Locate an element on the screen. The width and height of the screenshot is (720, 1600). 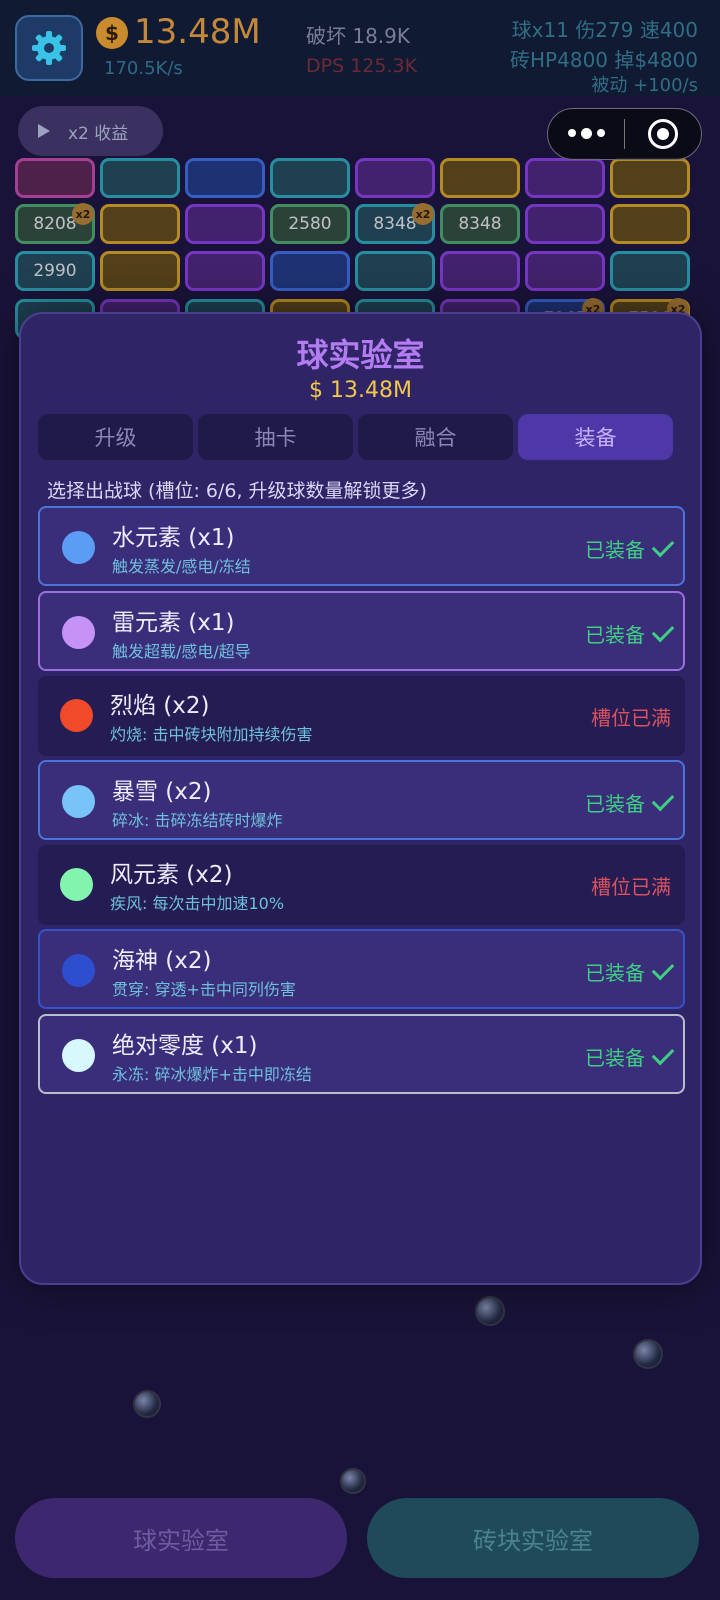
tab-equip: 装备 is located at coordinates (595, 437).